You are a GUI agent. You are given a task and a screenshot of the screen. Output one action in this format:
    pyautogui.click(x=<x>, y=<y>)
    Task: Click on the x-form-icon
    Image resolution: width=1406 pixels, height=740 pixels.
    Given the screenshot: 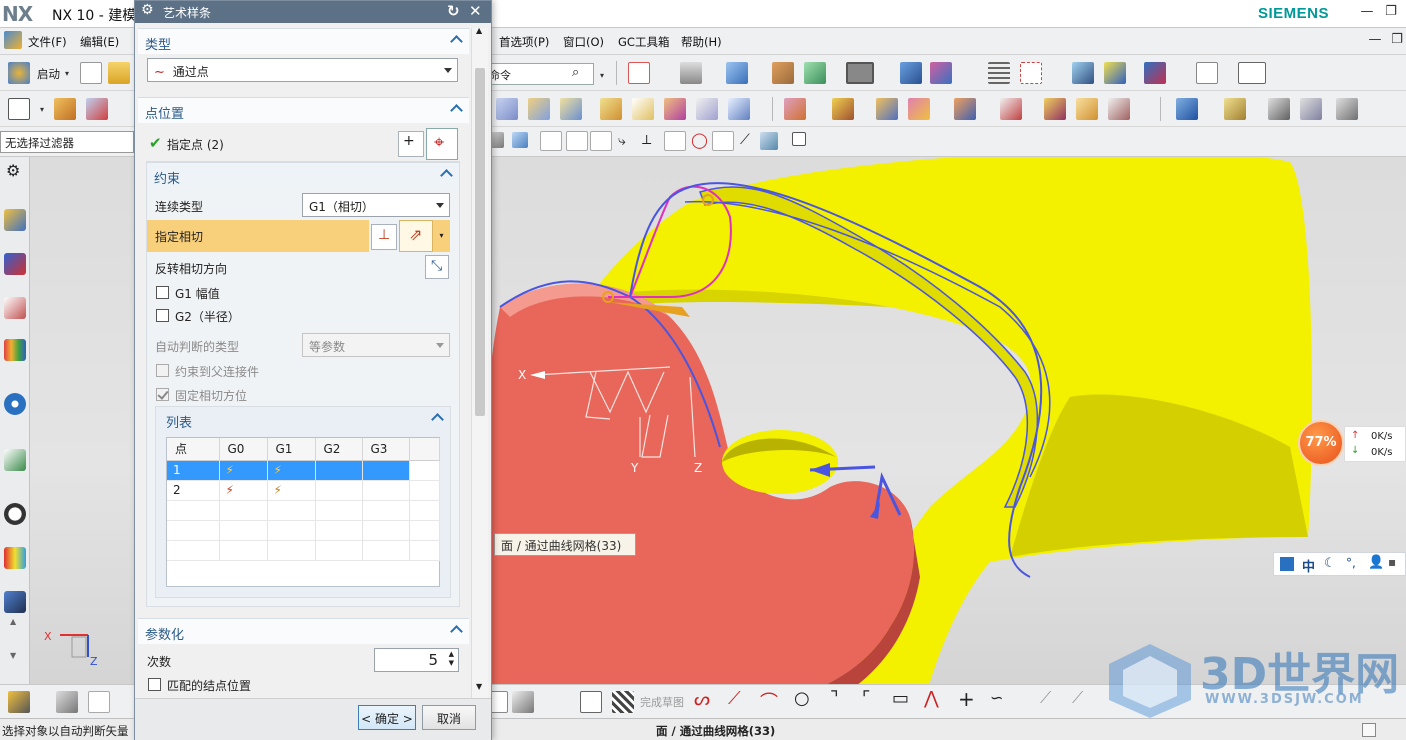 What is the action you would take?
    pyautogui.click(x=1347, y=109)
    